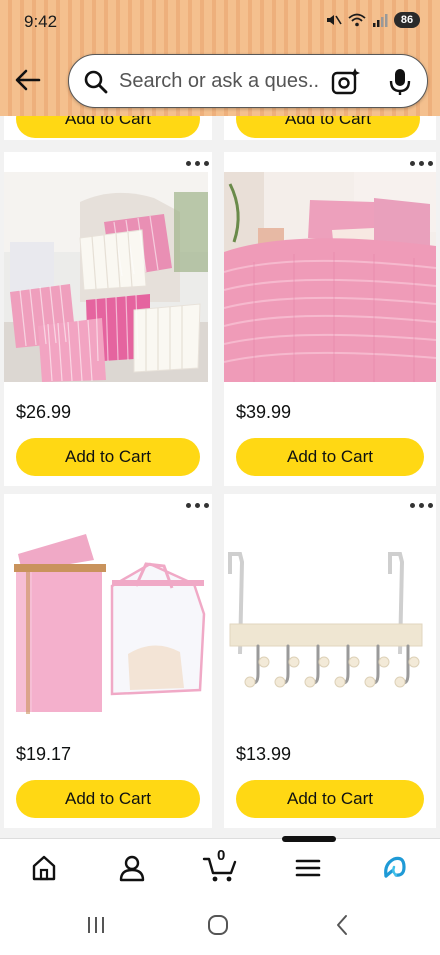  I want to click on menu-icon, so click(308, 868).